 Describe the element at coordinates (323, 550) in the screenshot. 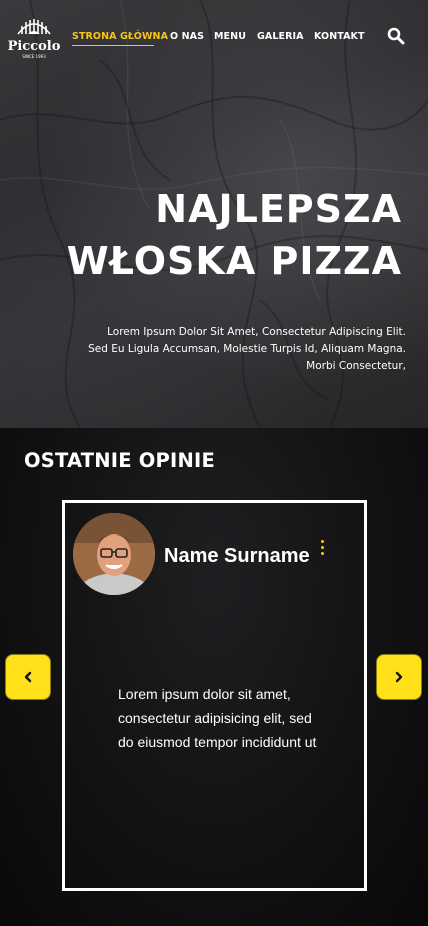

I see `more-options-icon` at that location.